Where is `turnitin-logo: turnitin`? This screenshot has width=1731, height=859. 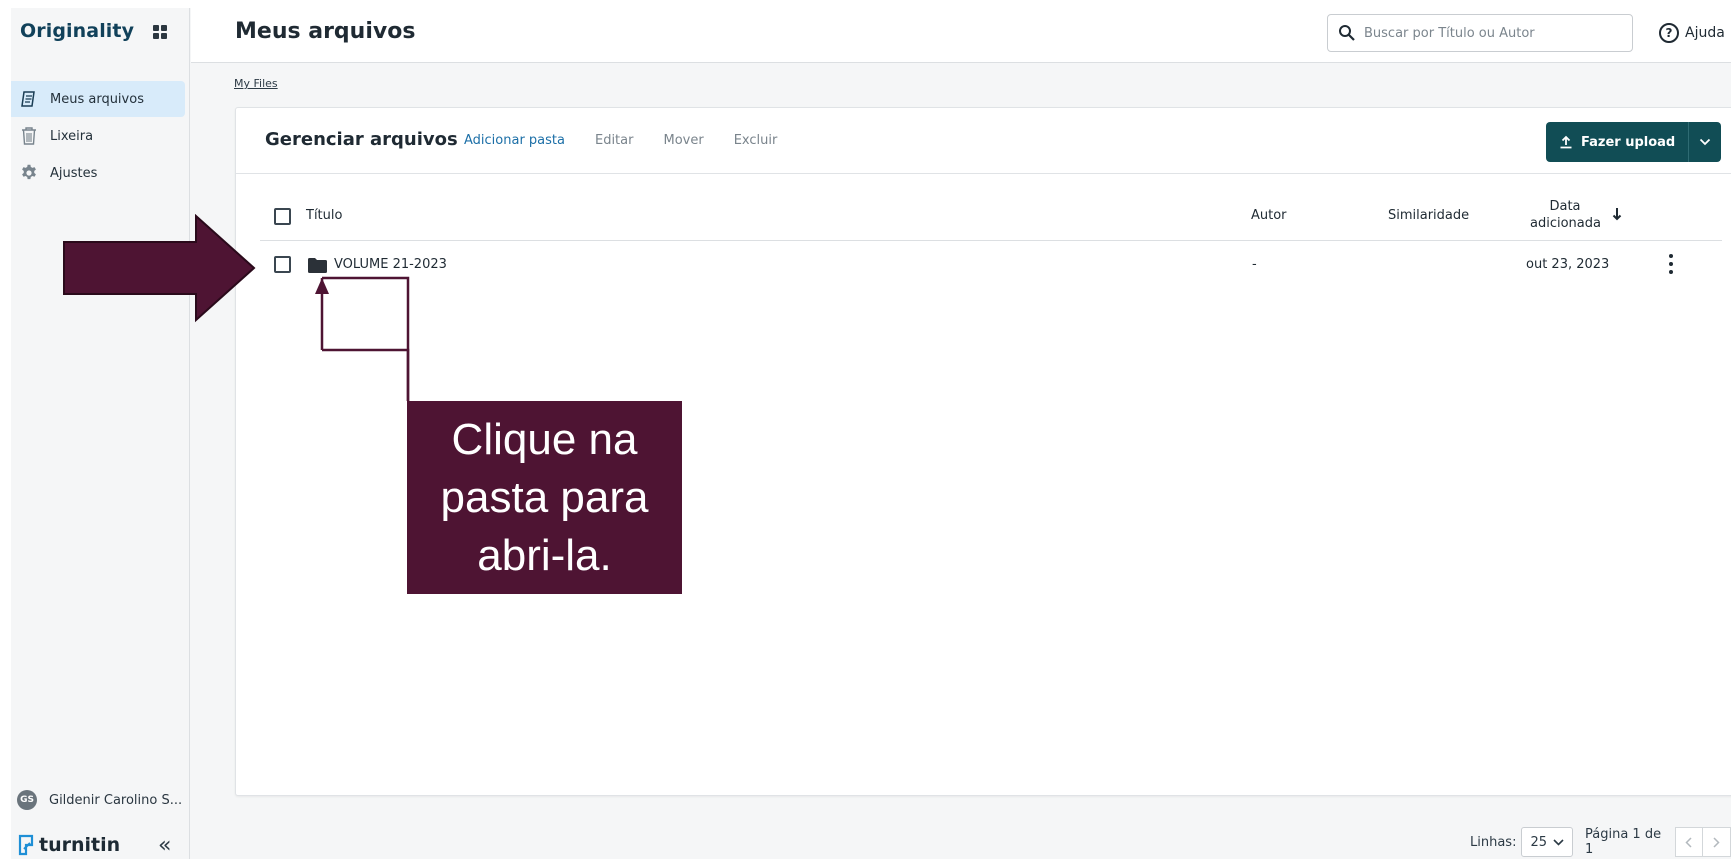 turnitin-logo: turnitin is located at coordinates (69, 845).